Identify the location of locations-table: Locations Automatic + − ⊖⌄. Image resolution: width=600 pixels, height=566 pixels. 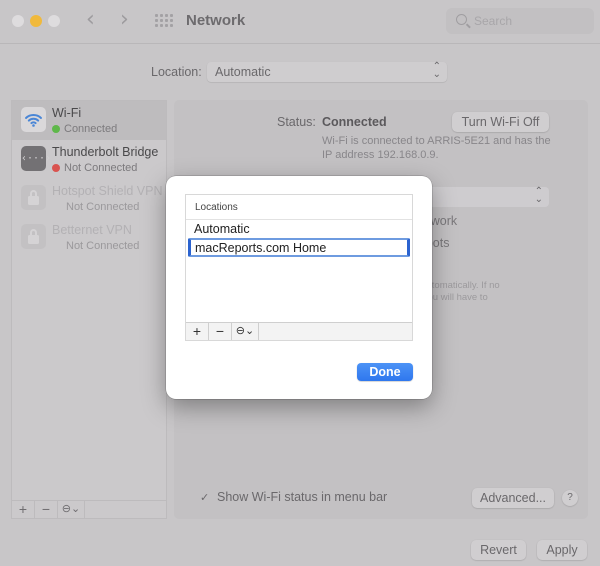
(299, 267).